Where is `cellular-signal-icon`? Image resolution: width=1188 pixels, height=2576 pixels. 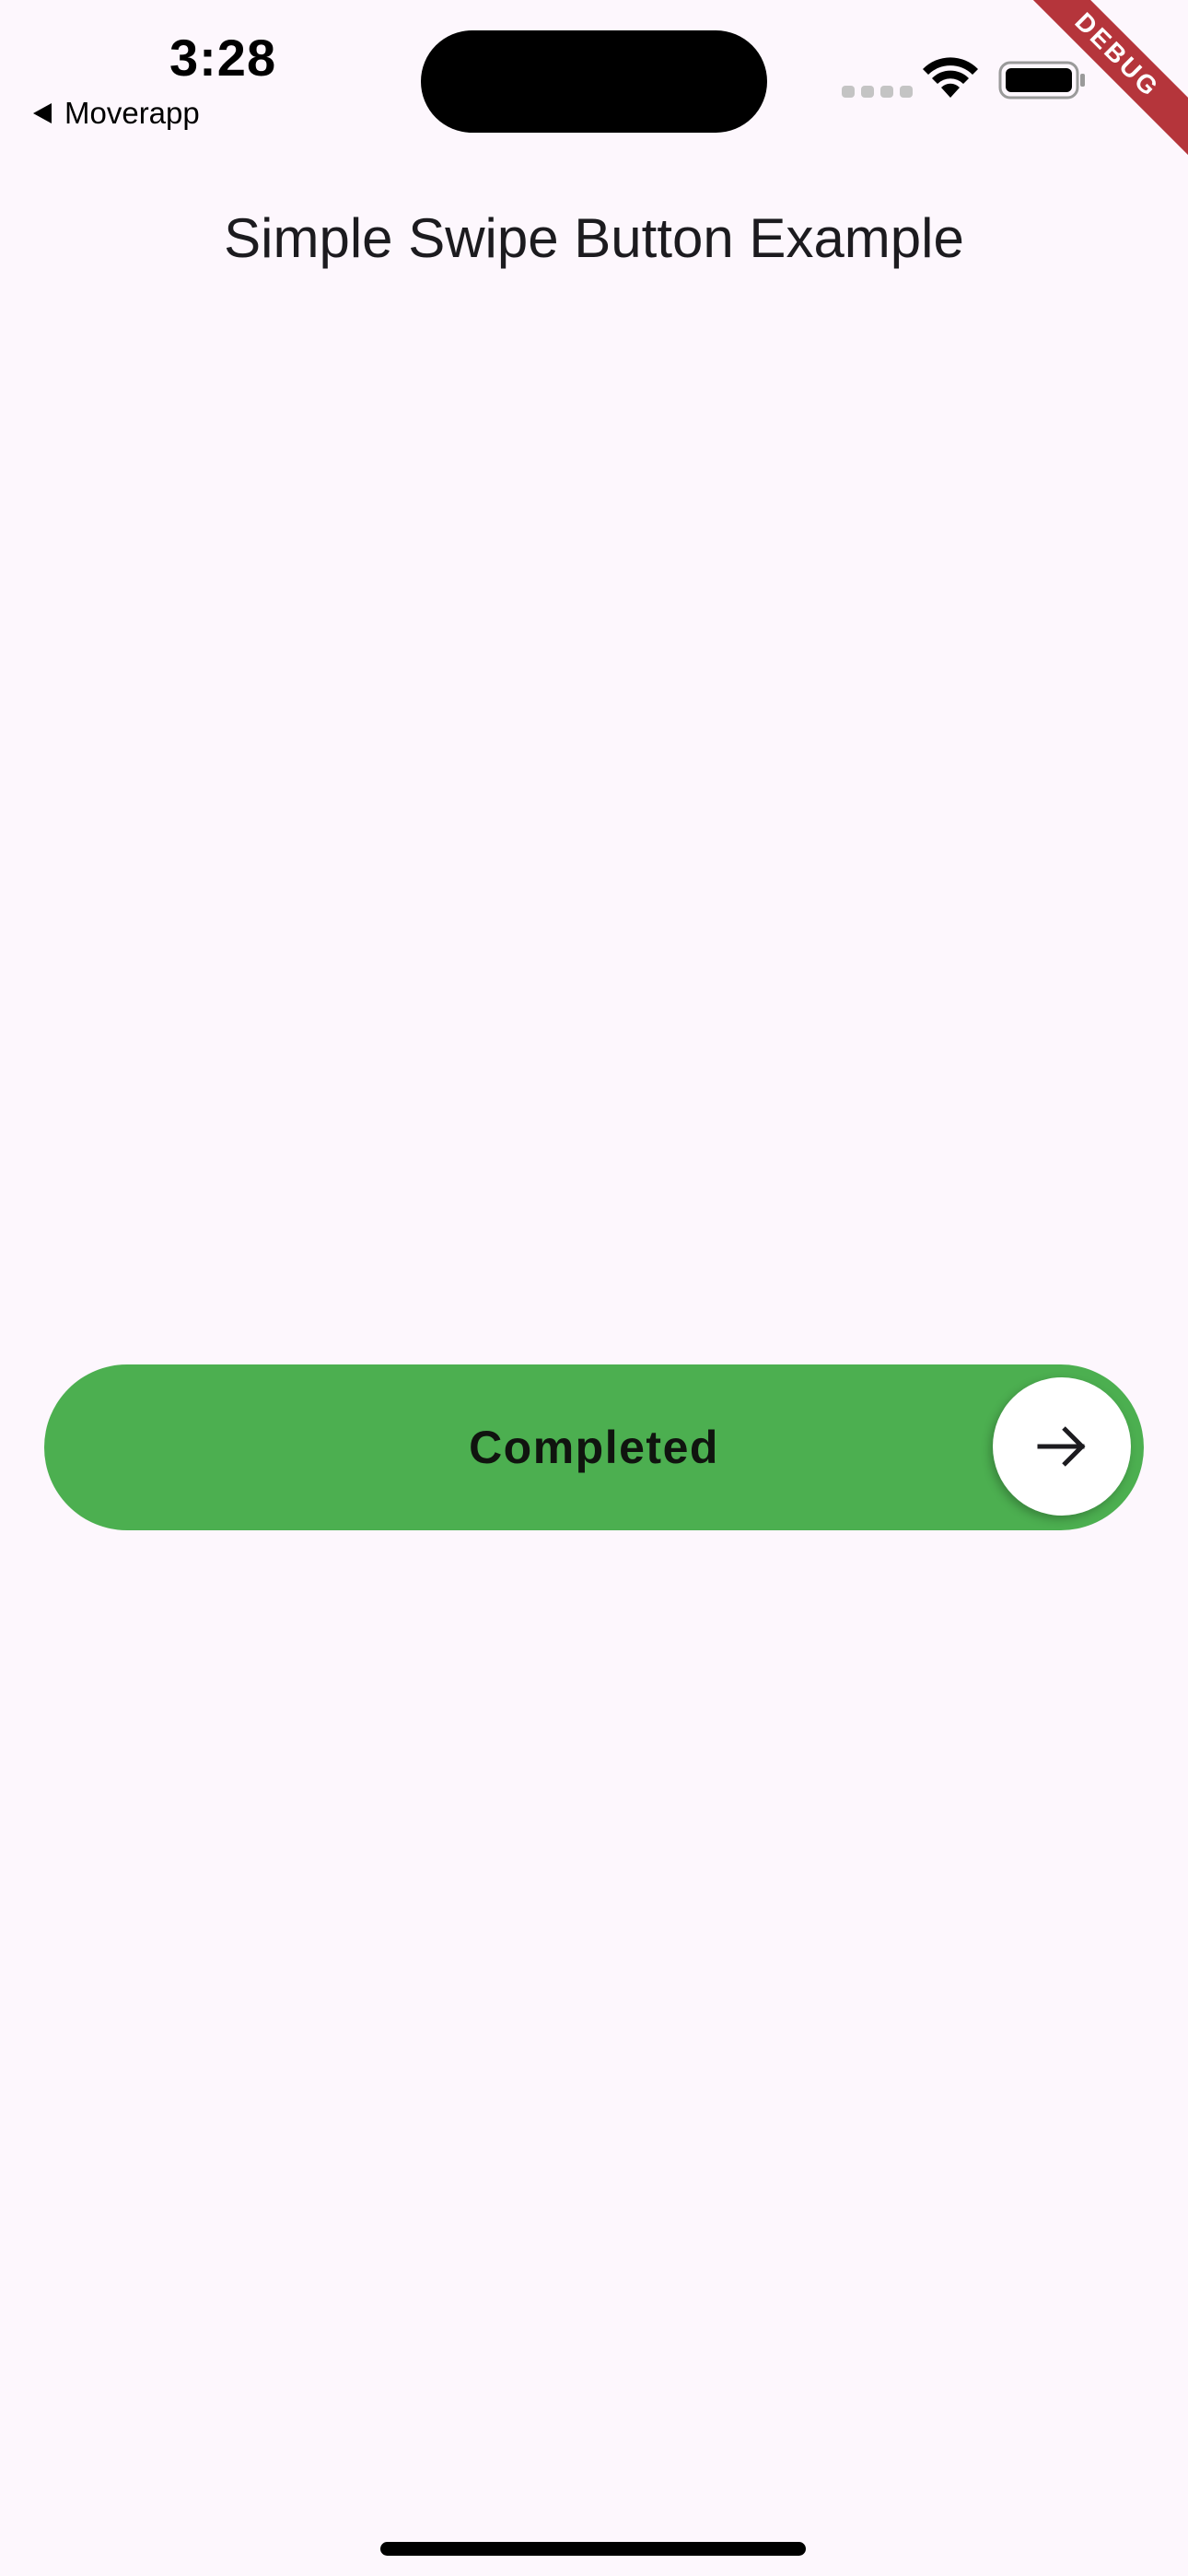 cellular-signal-icon is located at coordinates (877, 92).